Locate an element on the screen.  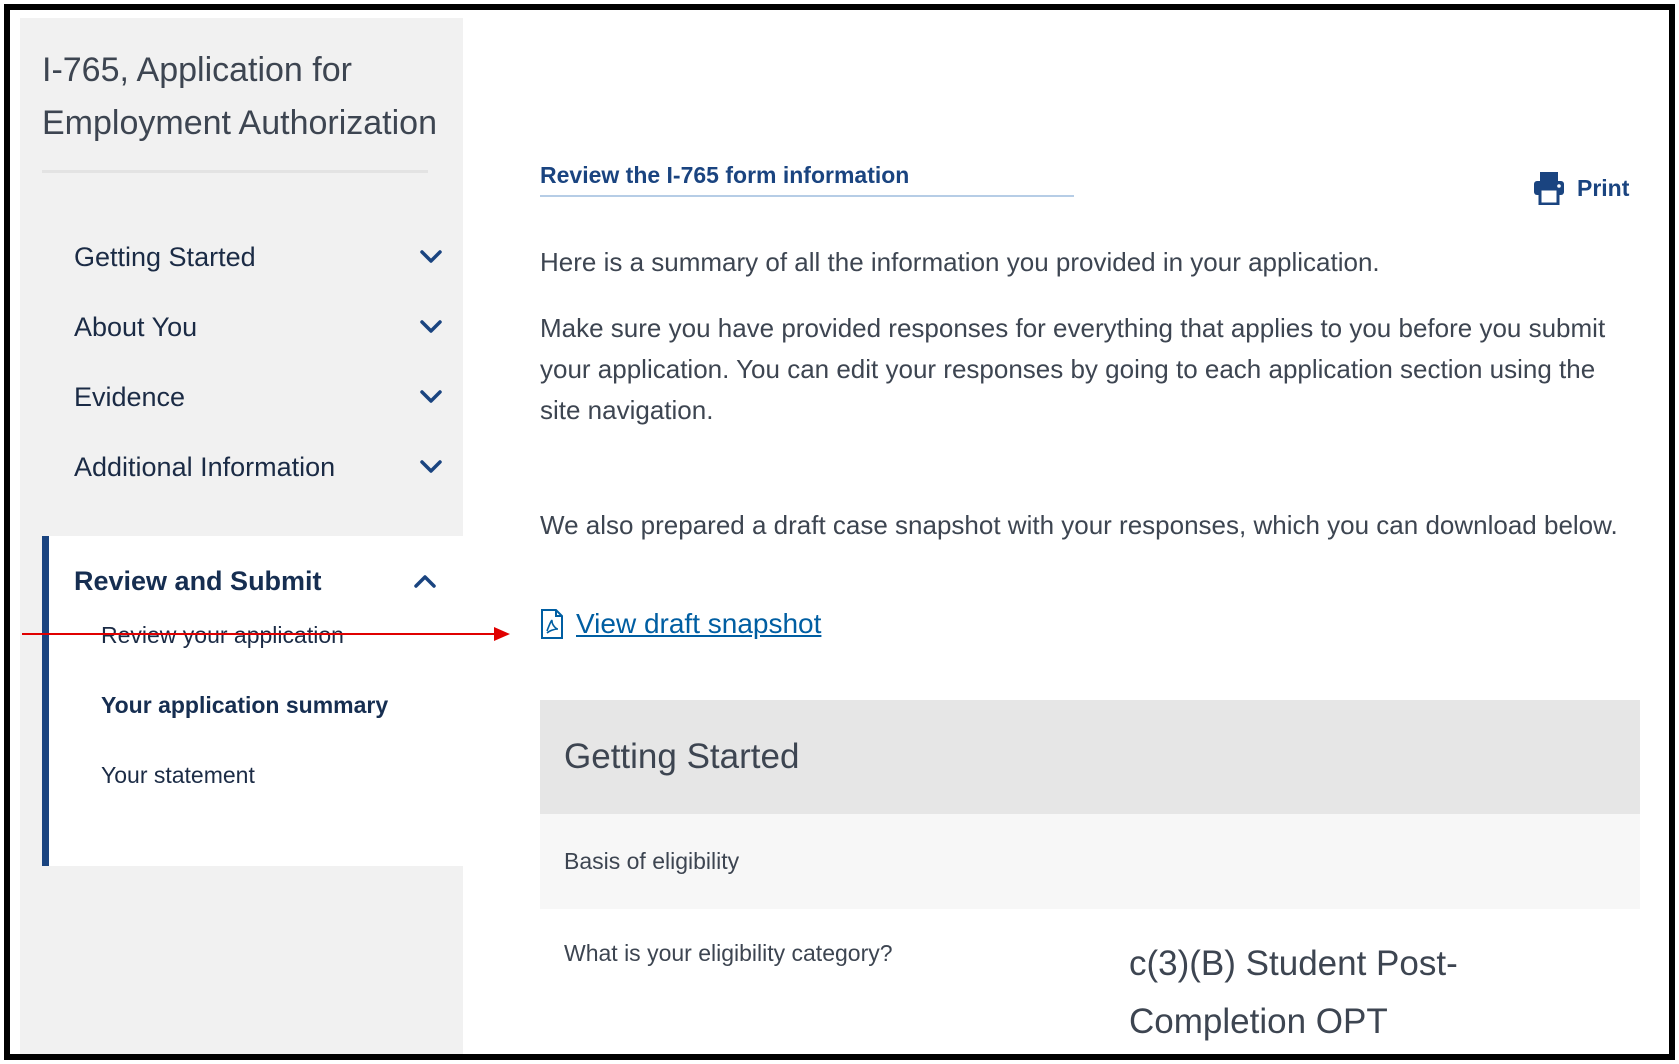
sidebar-item-evidence: Evidence is located at coordinates (259, 397).